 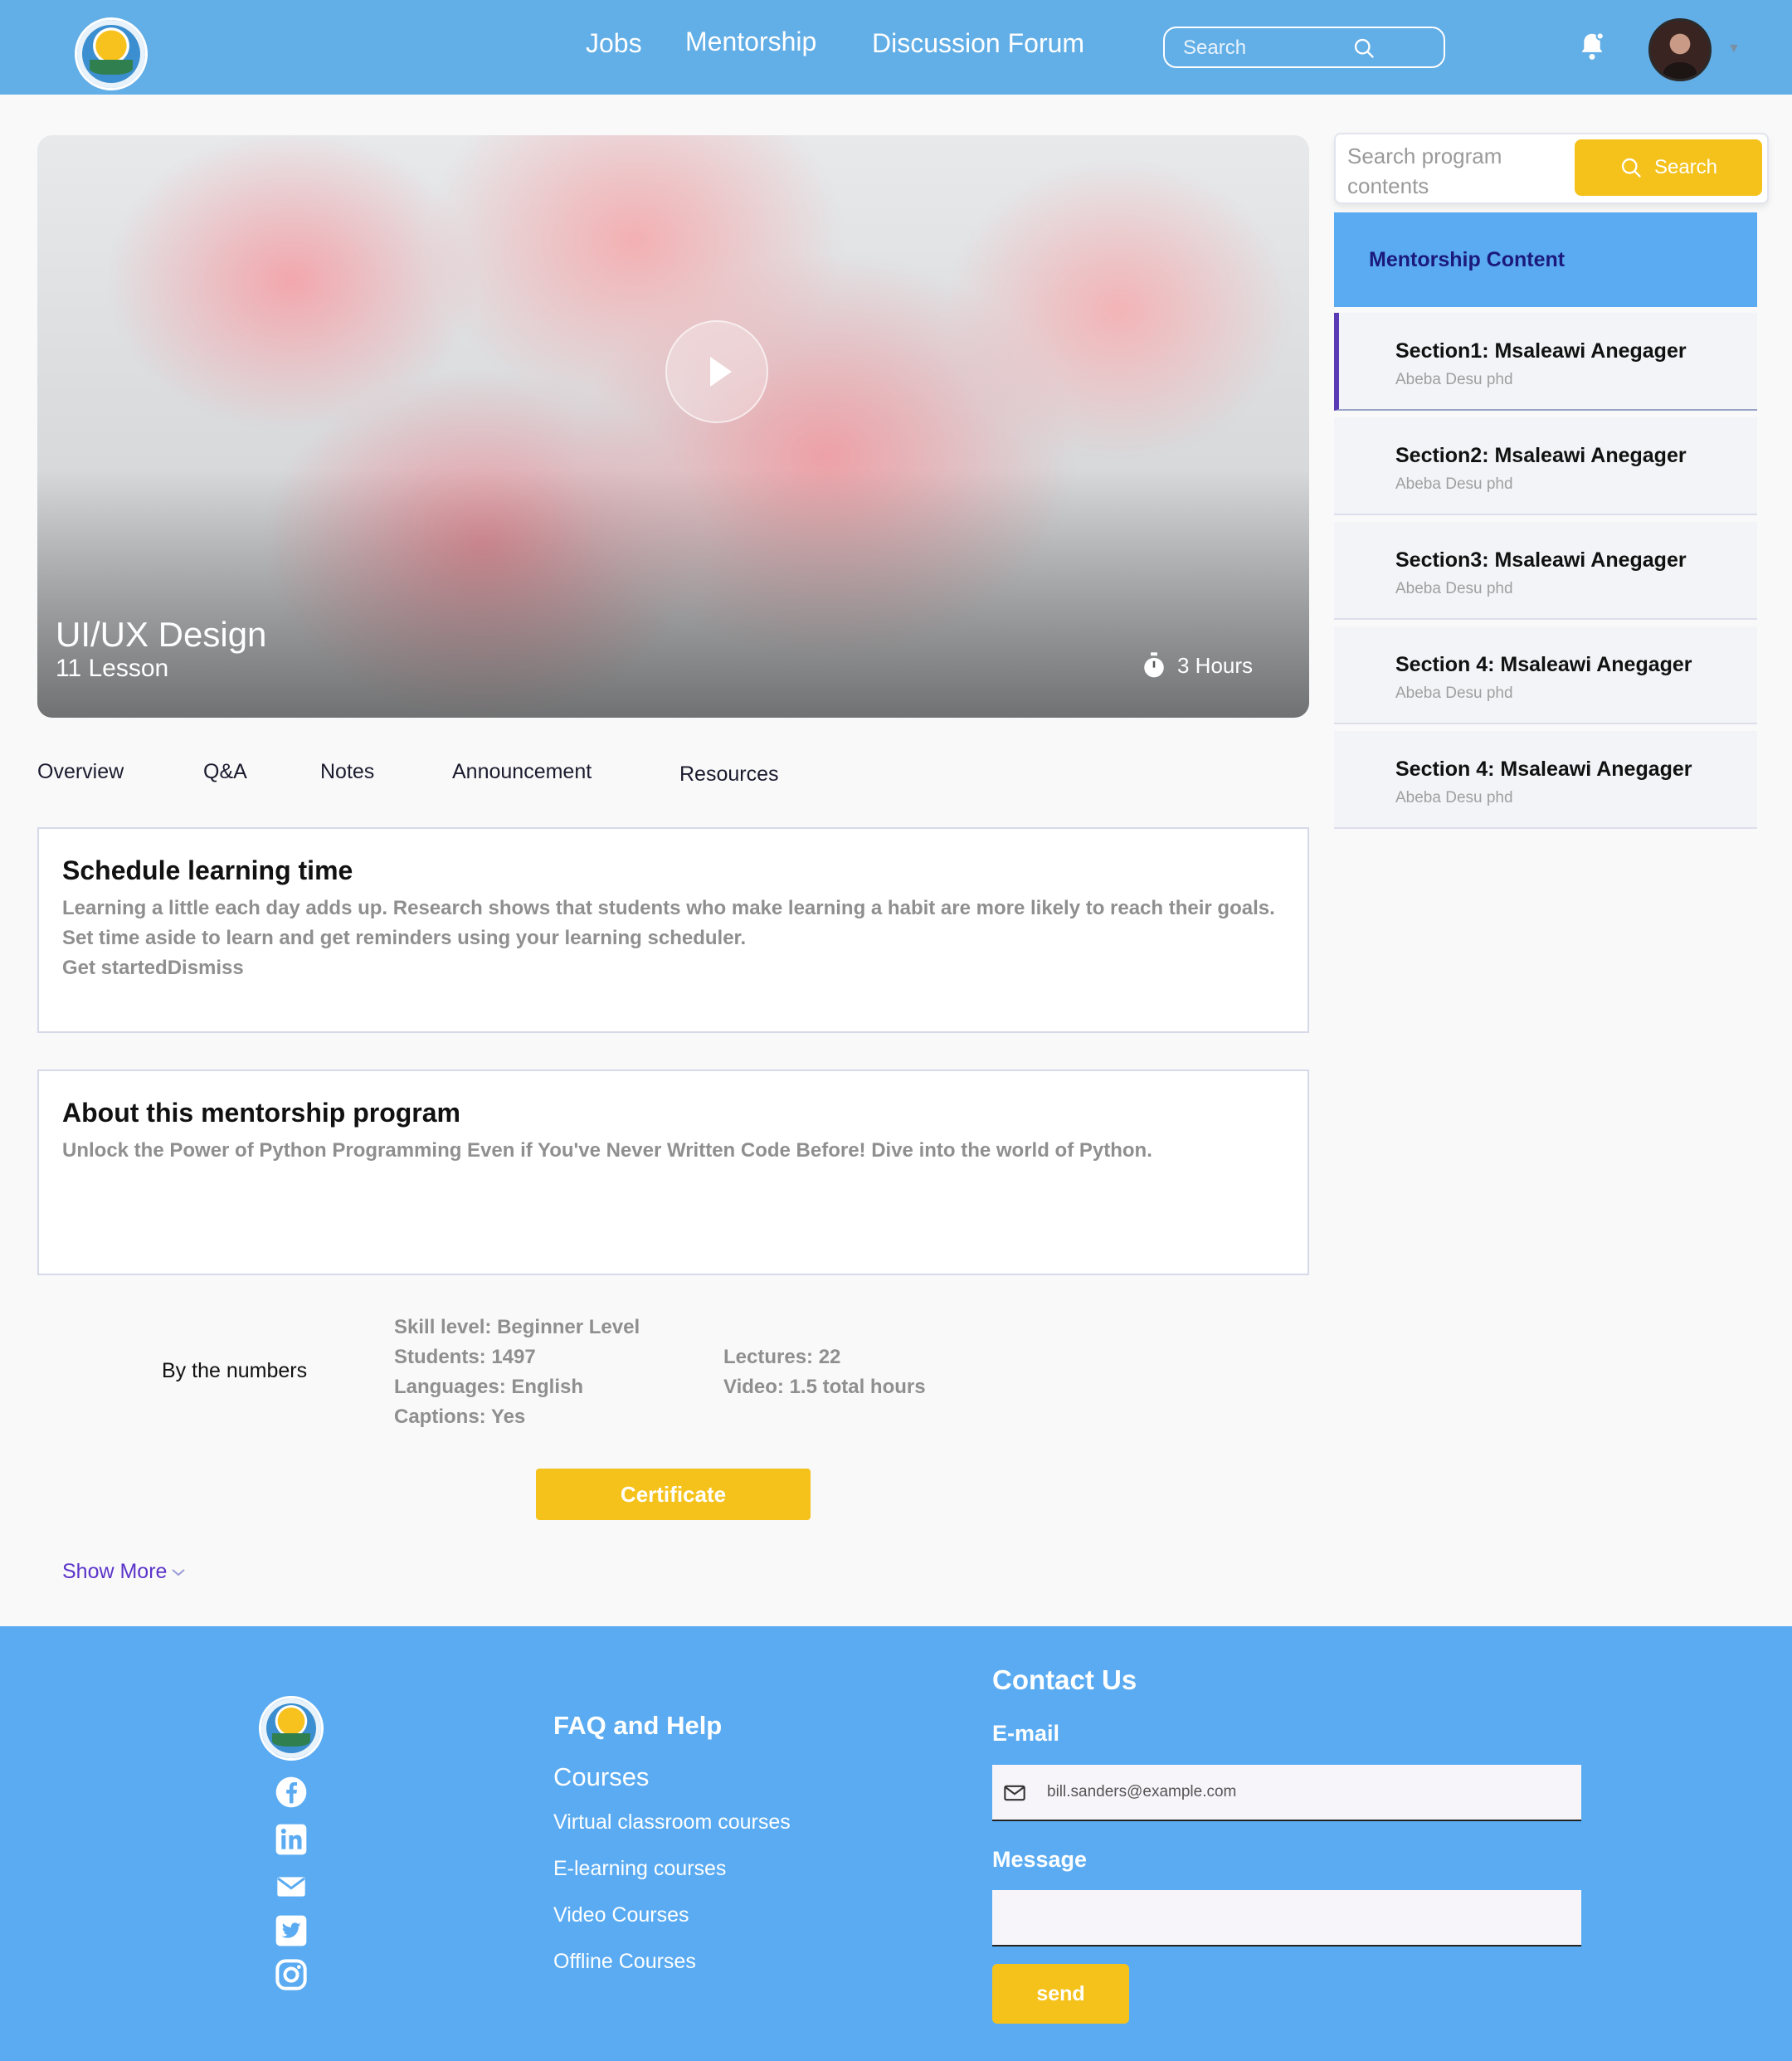 What do you see at coordinates (621, 1915) in the screenshot?
I see `footer-link-video-courses: Video Courses` at bounding box center [621, 1915].